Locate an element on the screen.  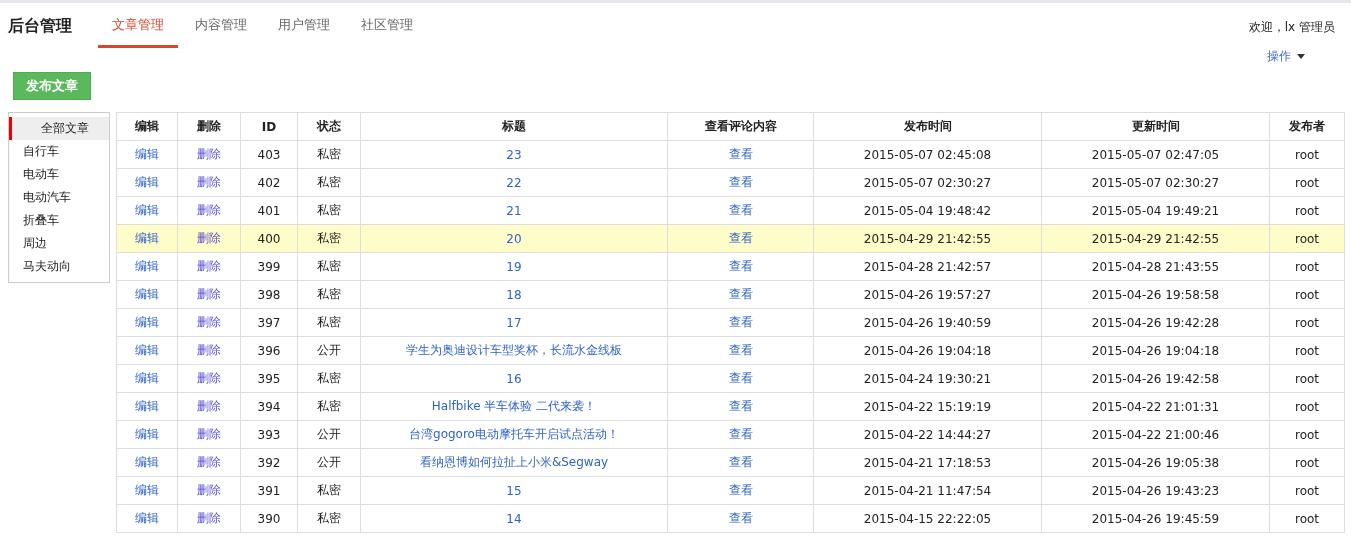
table-row: 编辑 删除 393 公开 台湾gogoro电动摩托车开启试点活动！ 查看 2015-04-22 14:44:27 2015-04-22 21:00:46 root is located at coordinates (730, 434).